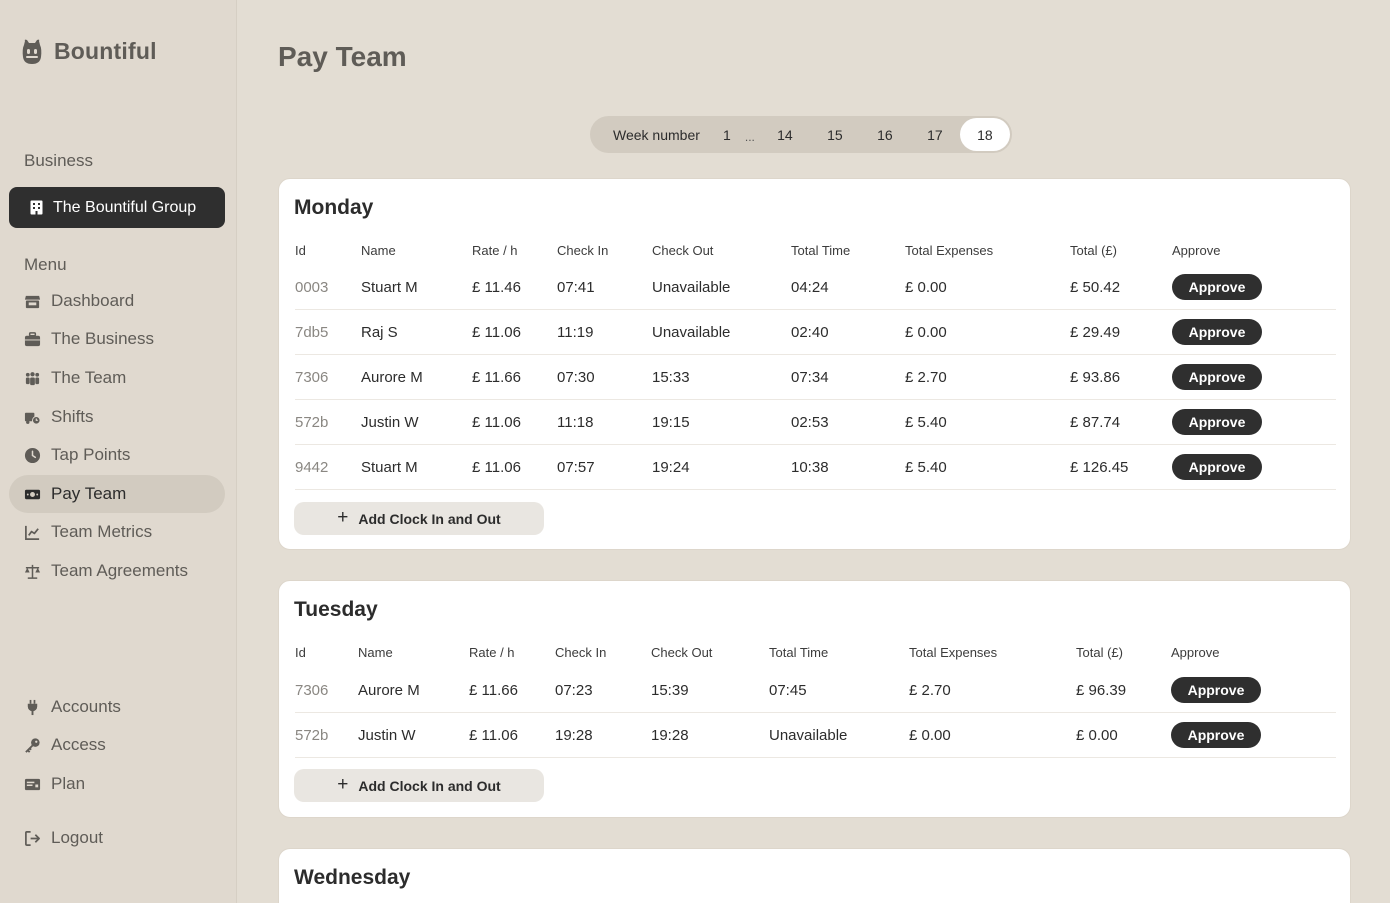 This screenshot has width=1390, height=903. I want to click on nav-dashboard: Dashboard, so click(117, 301).